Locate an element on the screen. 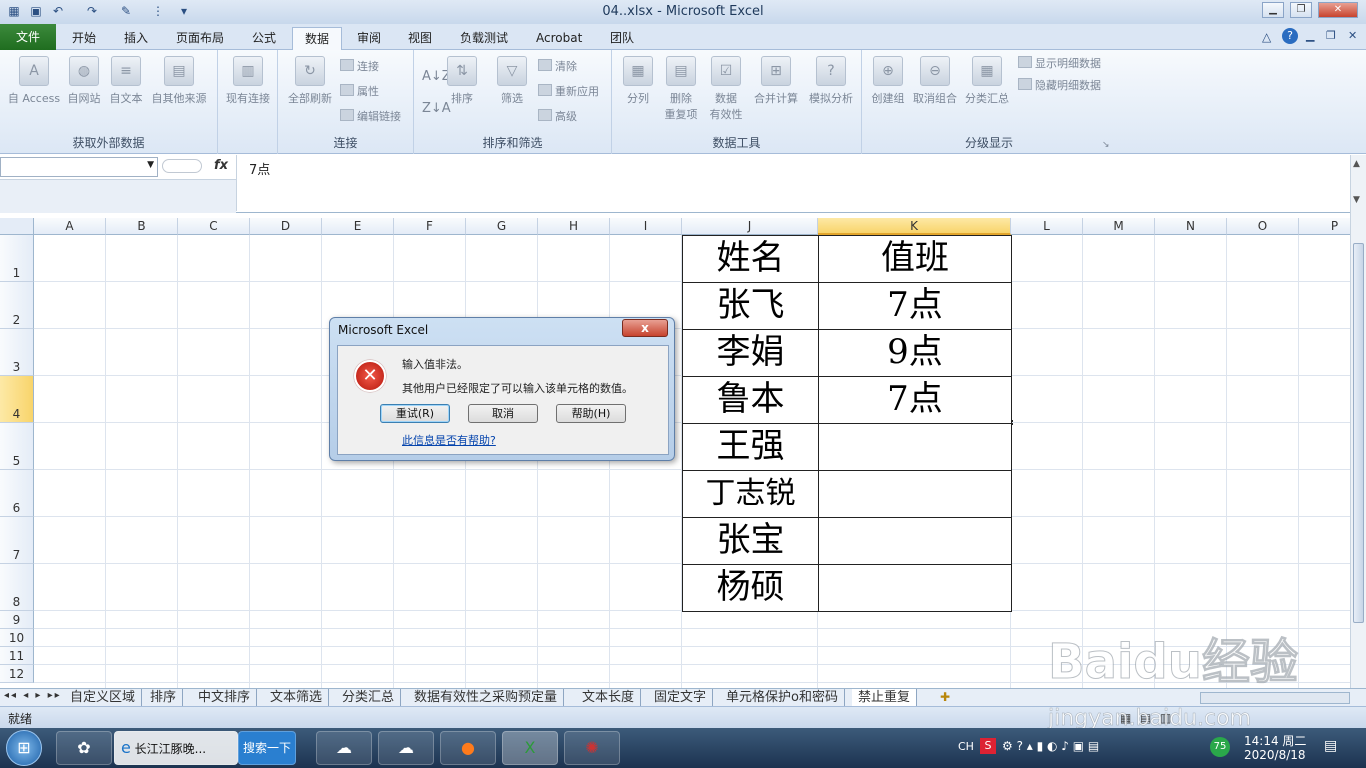  name-cell: 张飞 is located at coordinates (750, 306).